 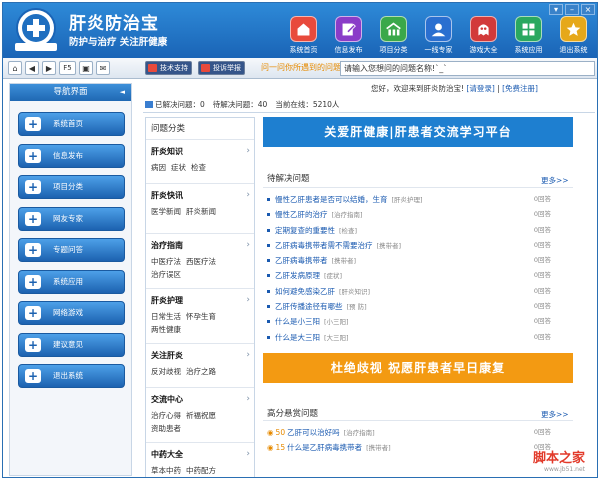 What do you see at coordinates (166, 274) in the screenshot?
I see `category-link: 治疗误区` at bounding box center [166, 274].